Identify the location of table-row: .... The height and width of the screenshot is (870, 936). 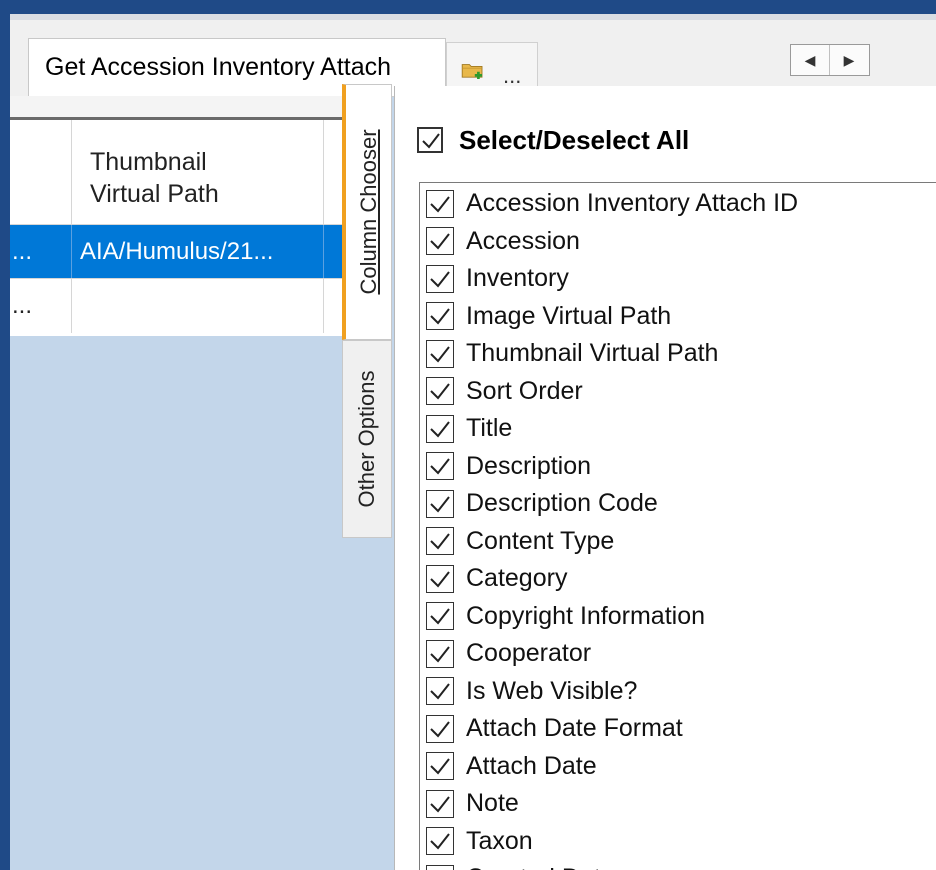
(178, 305).